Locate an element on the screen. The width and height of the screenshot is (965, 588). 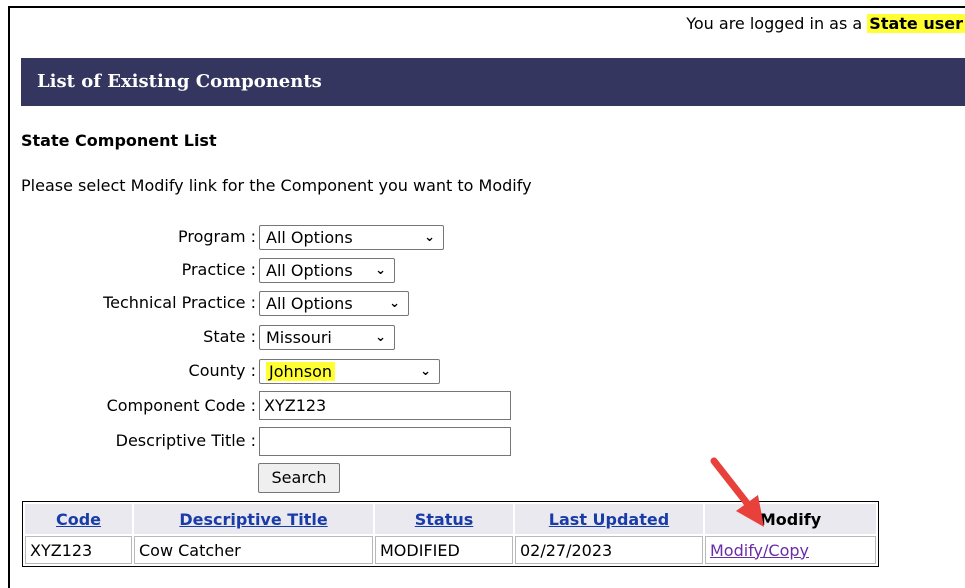
col-header-status: Status is located at coordinates (444, 519).